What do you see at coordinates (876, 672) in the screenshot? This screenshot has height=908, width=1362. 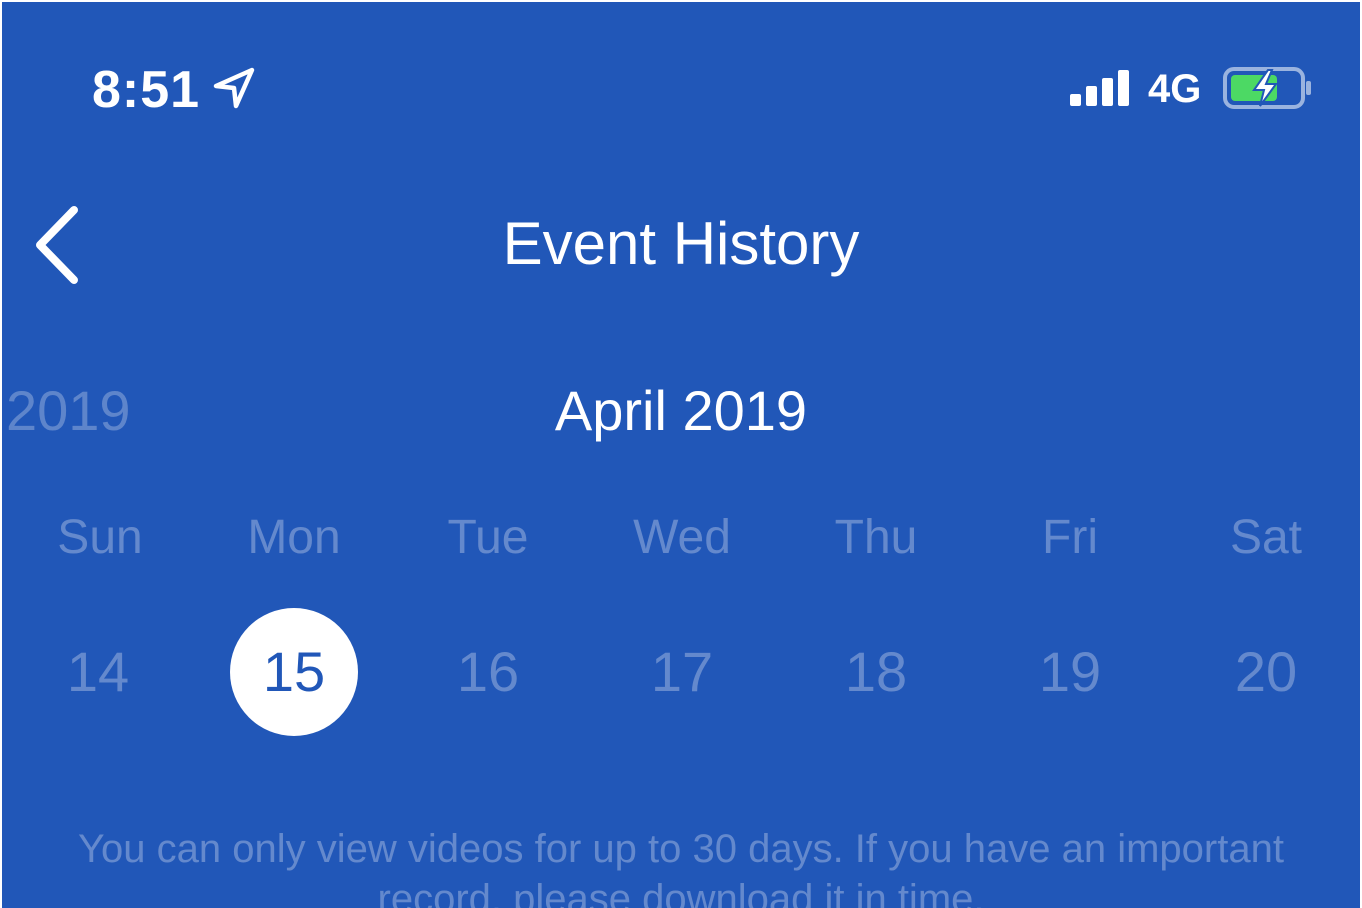 I see `day-18: 18` at bounding box center [876, 672].